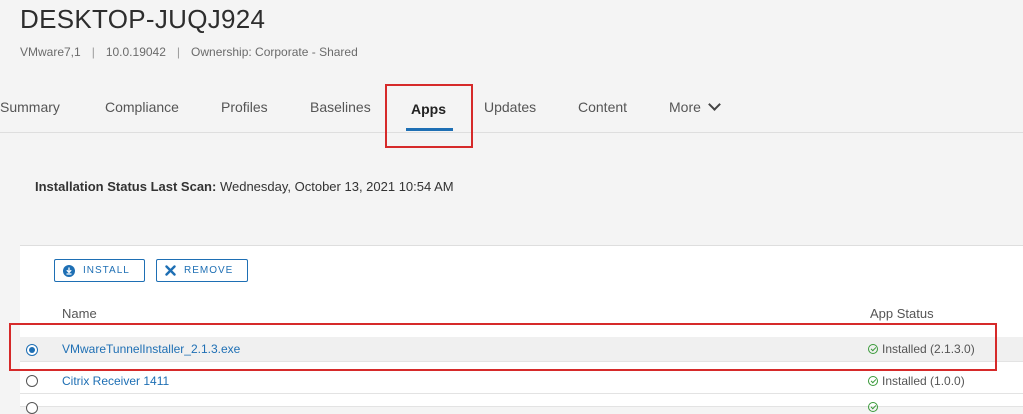 Image resolution: width=1023 pixels, height=414 pixels. I want to click on app-status-text: Installed (1.0.0), so click(923, 381).